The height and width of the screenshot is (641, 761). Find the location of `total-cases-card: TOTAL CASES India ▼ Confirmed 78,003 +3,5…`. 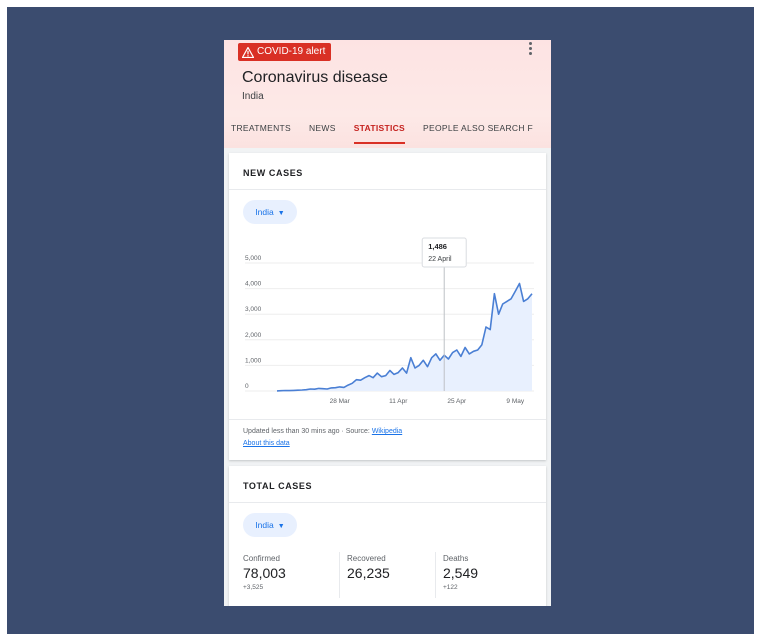

total-cases-card: TOTAL CASES India ▼ Confirmed 78,003 +3,5… is located at coordinates (387, 536).